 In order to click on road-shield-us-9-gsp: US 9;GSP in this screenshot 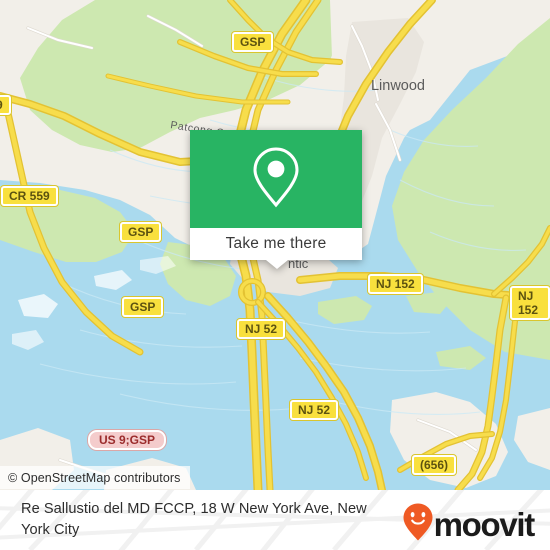, I will do `click(127, 440)`.